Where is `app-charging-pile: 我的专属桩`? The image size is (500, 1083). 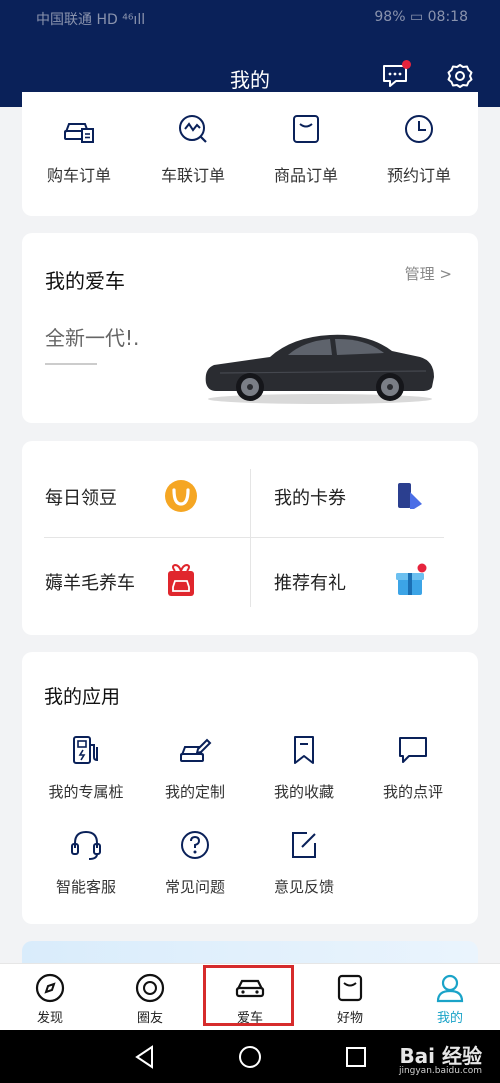 app-charging-pile: 我的专属桩 is located at coordinates (86, 767).